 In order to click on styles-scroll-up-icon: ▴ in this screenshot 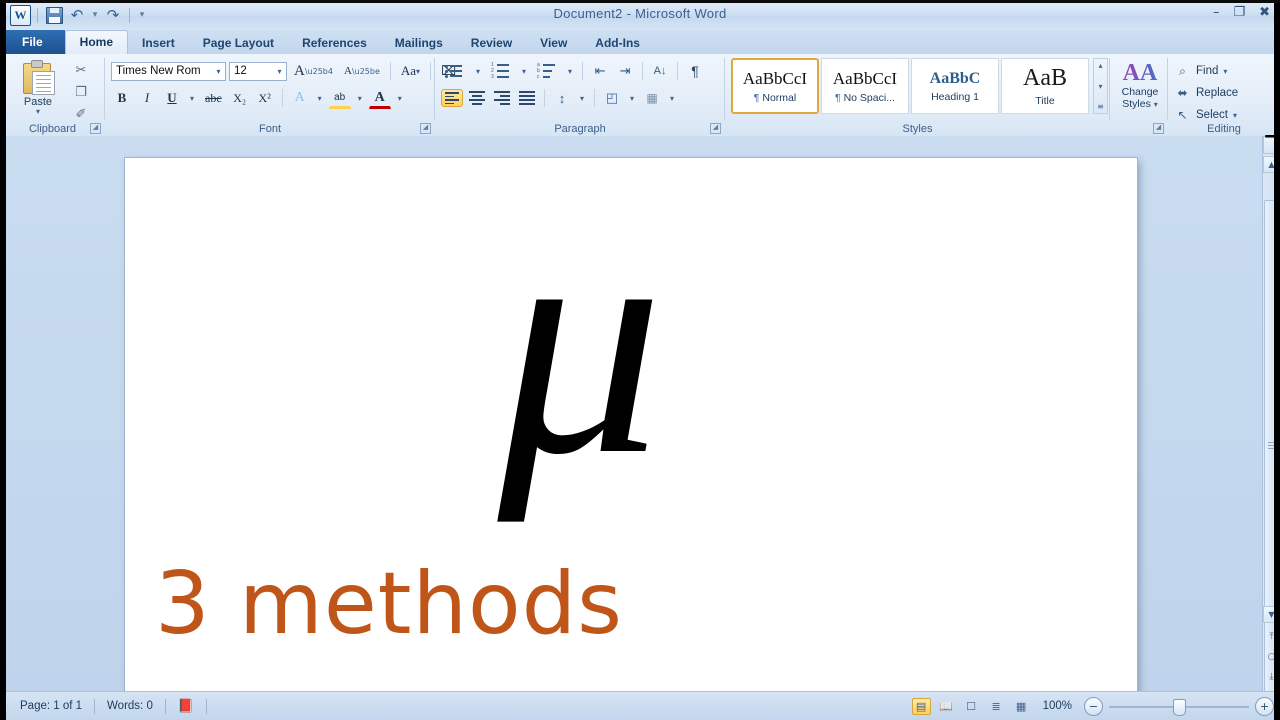, I will do `click(1100, 65)`.